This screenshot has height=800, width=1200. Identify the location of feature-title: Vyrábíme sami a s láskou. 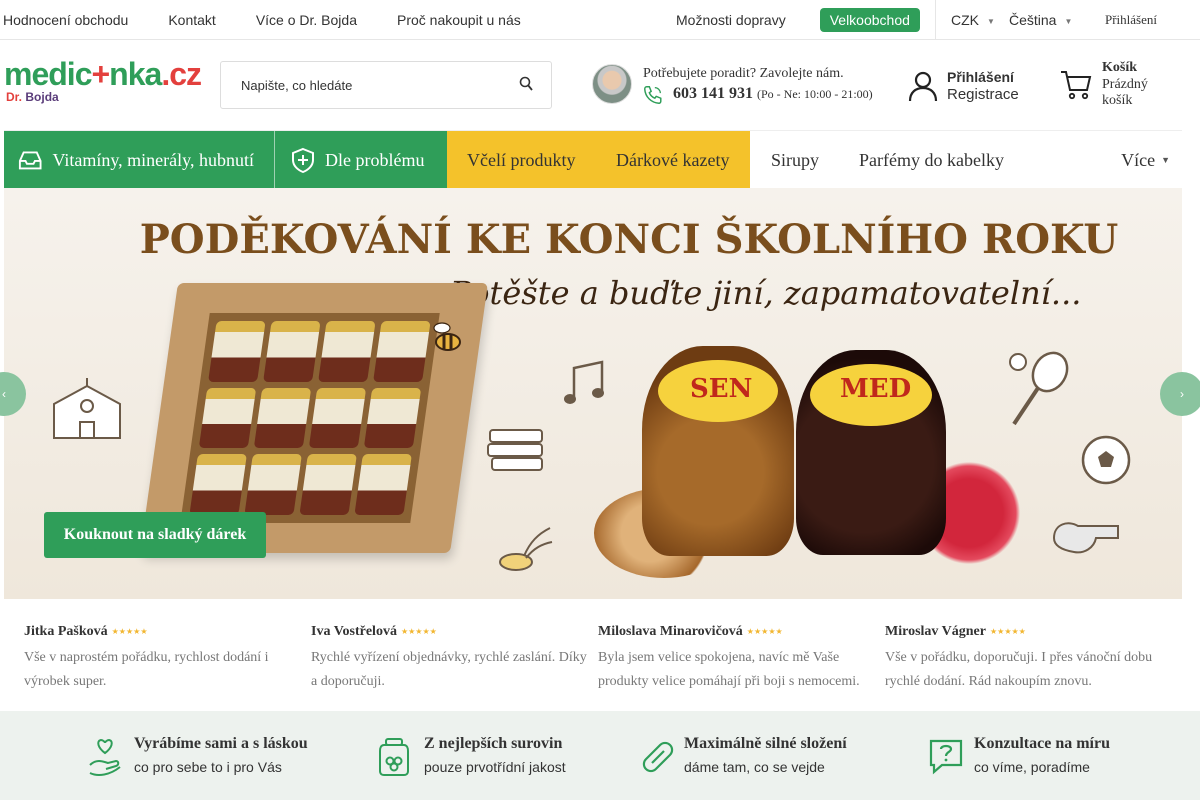
(221, 743).